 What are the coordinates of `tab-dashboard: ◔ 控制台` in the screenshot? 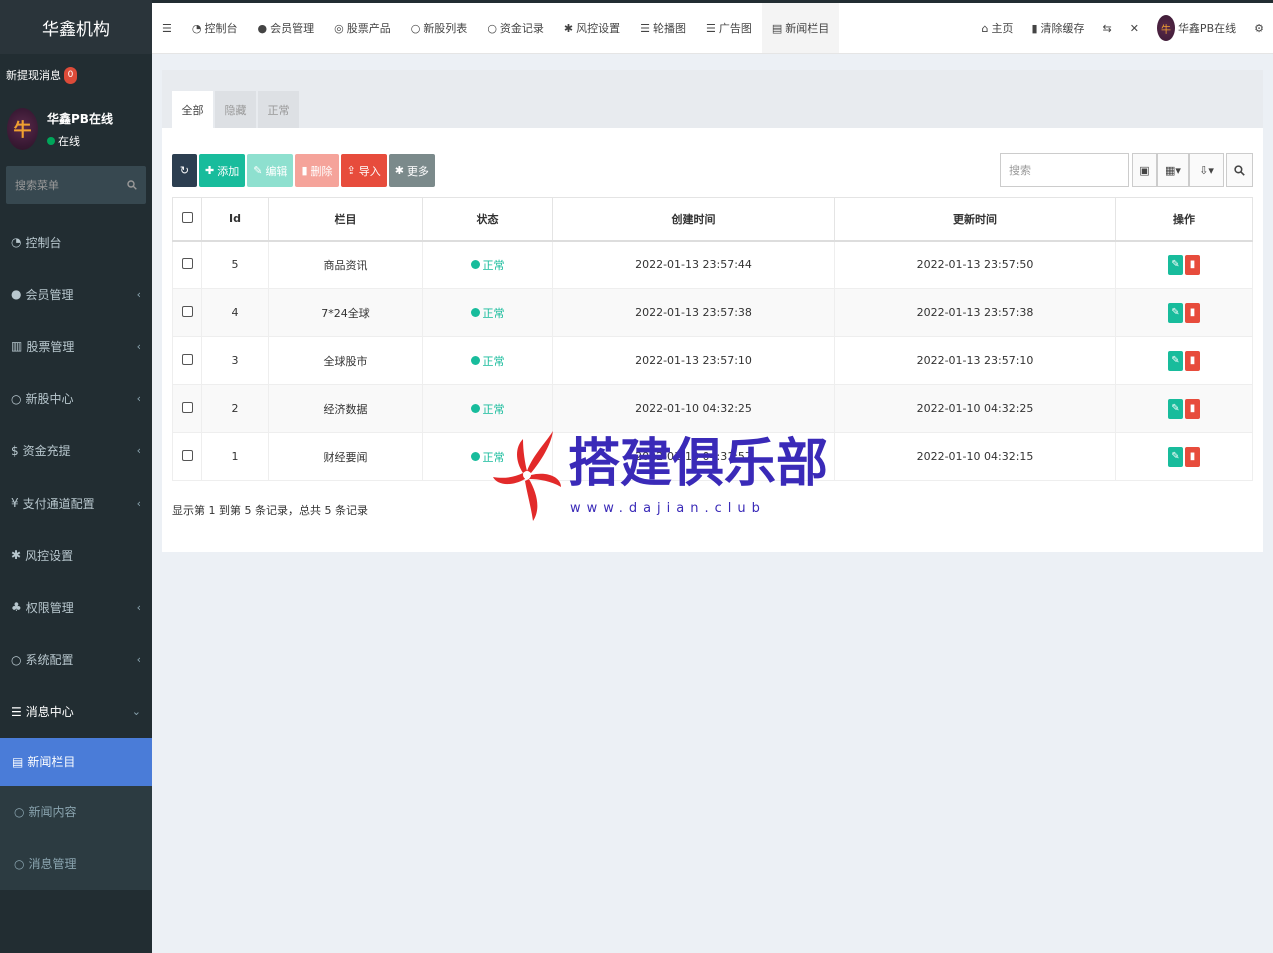 It's located at (215, 28).